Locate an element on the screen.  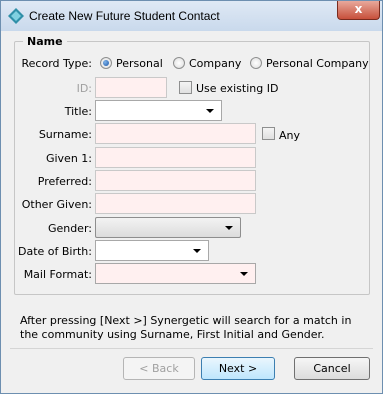
title-label: Title: is located at coordinates (78, 111).